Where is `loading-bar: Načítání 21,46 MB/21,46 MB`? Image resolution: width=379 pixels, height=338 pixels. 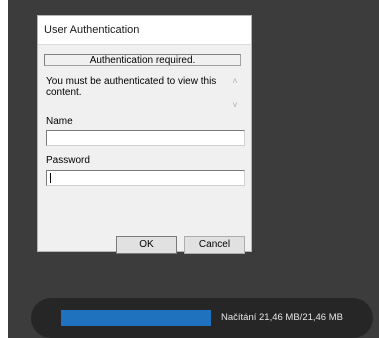 loading-bar: Načítání 21,46 MB/21,46 MB is located at coordinates (202, 318).